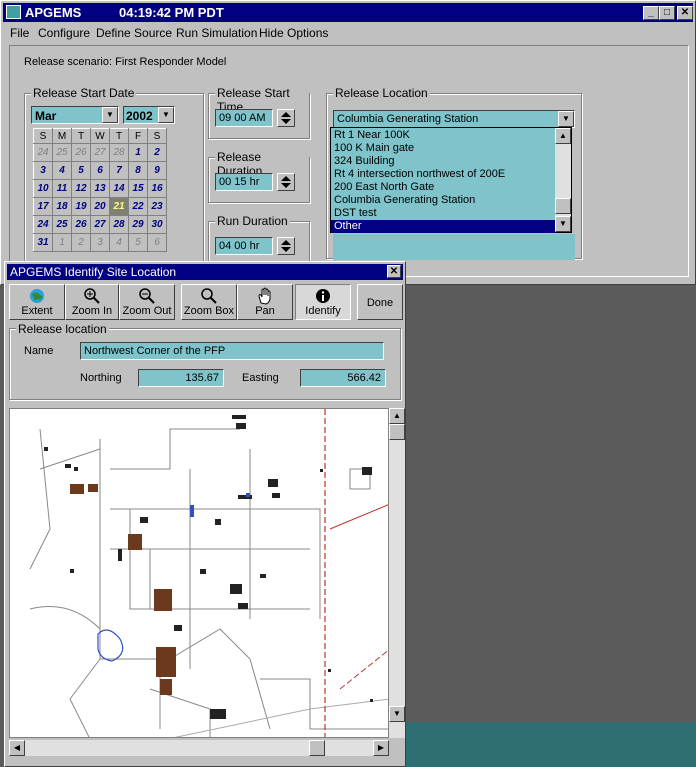 This screenshot has width=696, height=767. What do you see at coordinates (209, 302) in the screenshot?
I see `zoom-box-button: Zoom Box` at bounding box center [209, 302].